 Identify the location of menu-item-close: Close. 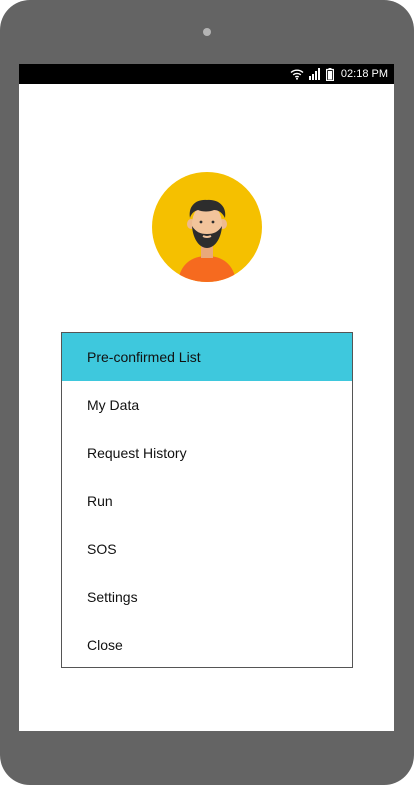
(207, 645).